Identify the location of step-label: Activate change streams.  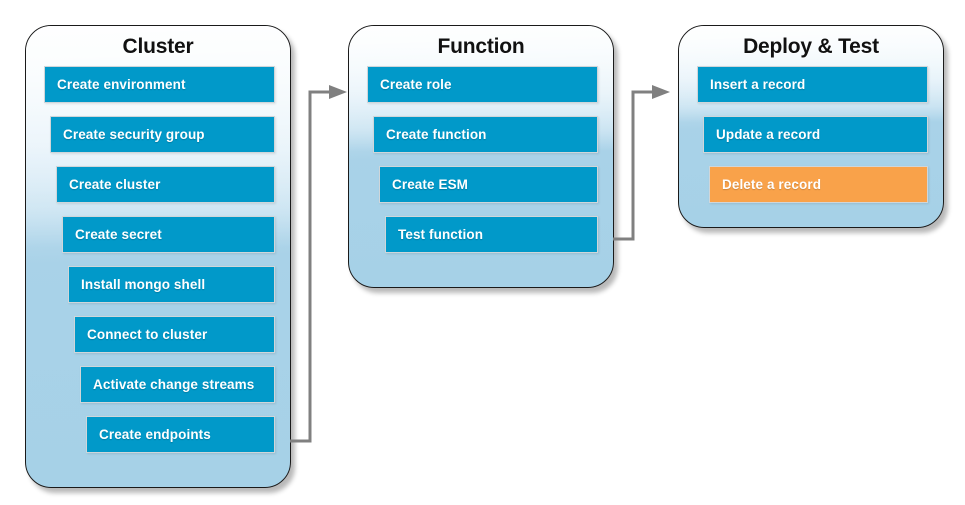
(174, 384).